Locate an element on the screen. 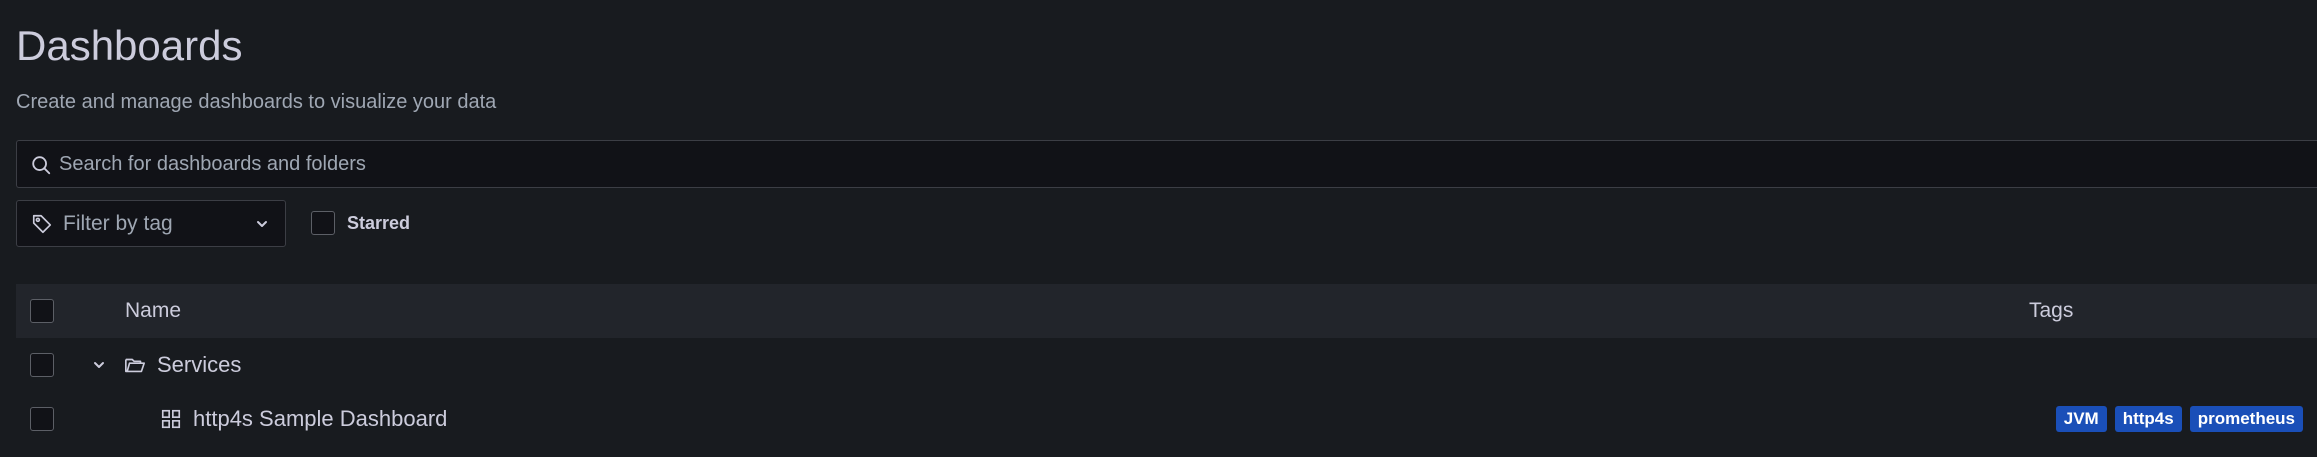  dashboard-name: http4s Sample Dashboard is located at coordinates (320, 419).